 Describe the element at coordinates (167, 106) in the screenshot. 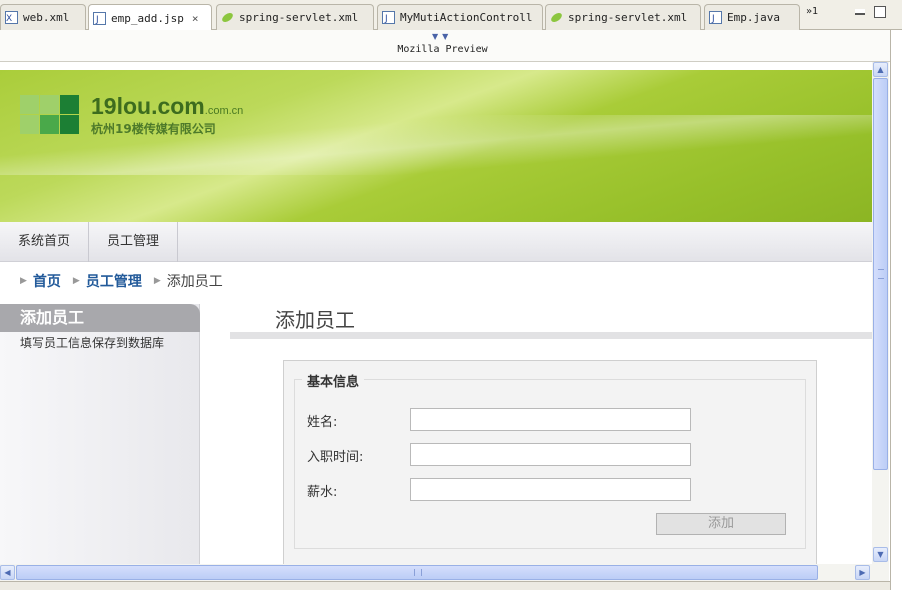

I see `logo-name: 19lou.com.com.cn` at that location.